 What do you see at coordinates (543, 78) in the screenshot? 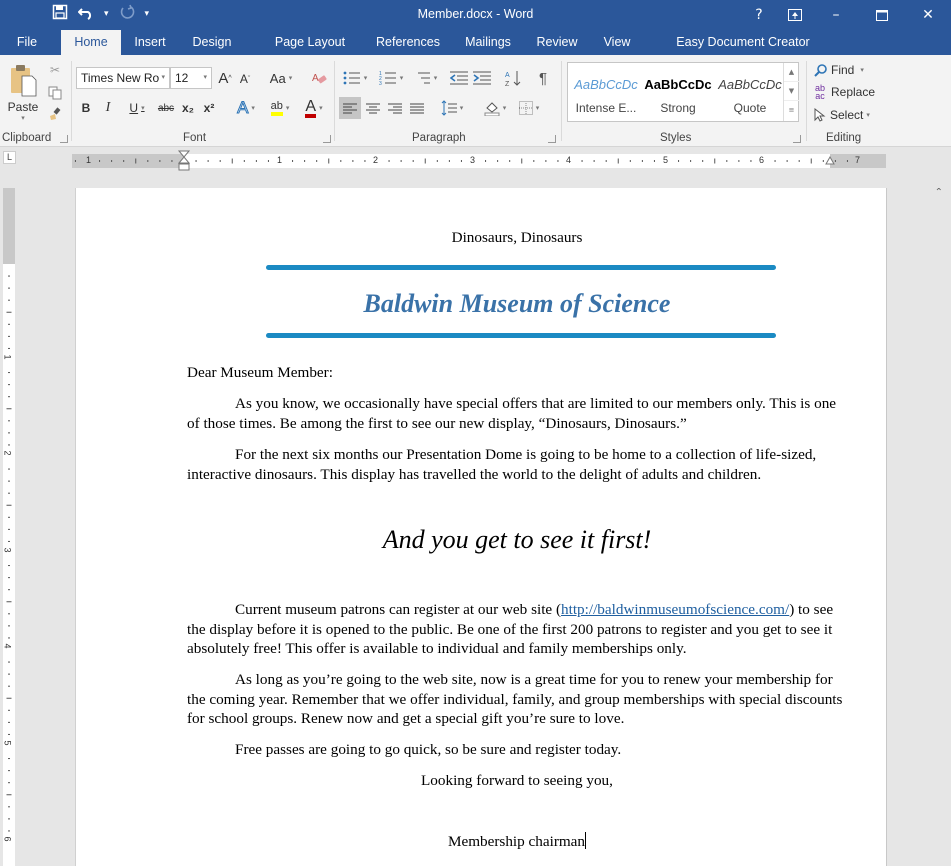
I see `show-formatting-marks-button: ¶` at bounding box center [543, 78].